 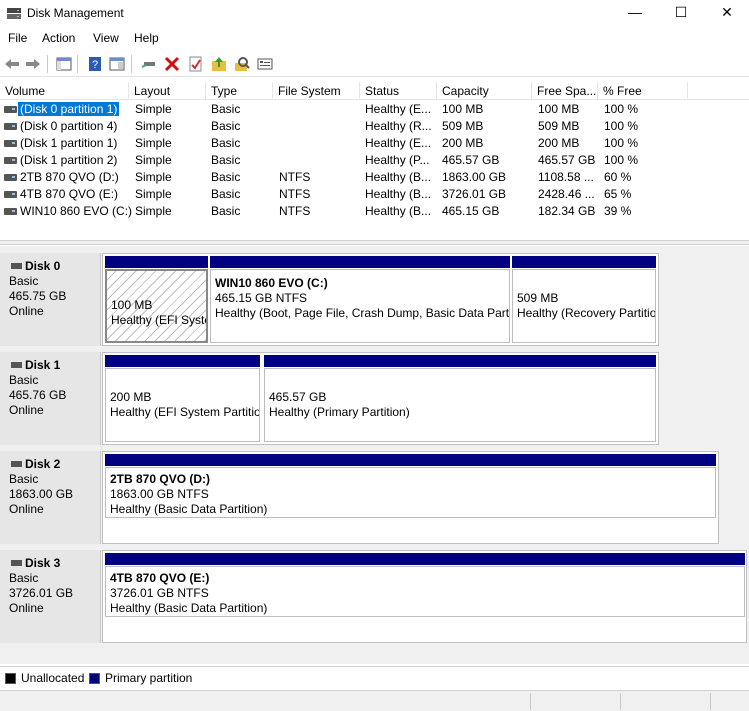 What do you see at coordinates (460, 405) in the screenshot?
I see `partition-body: 465.57 GB Healthy (Primary Partition)` at bounding box center [460, 405].